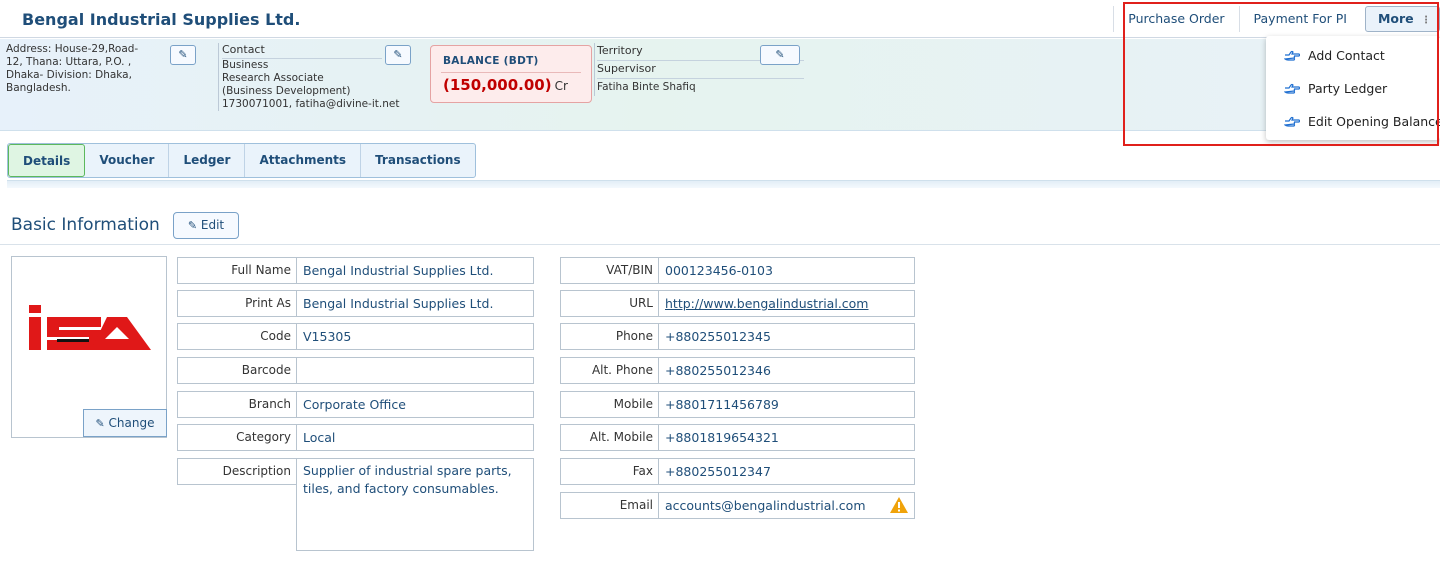  Describe the element at coordinates (302, 51) in the screenshot. I see `contact-label: Contact` at that location.